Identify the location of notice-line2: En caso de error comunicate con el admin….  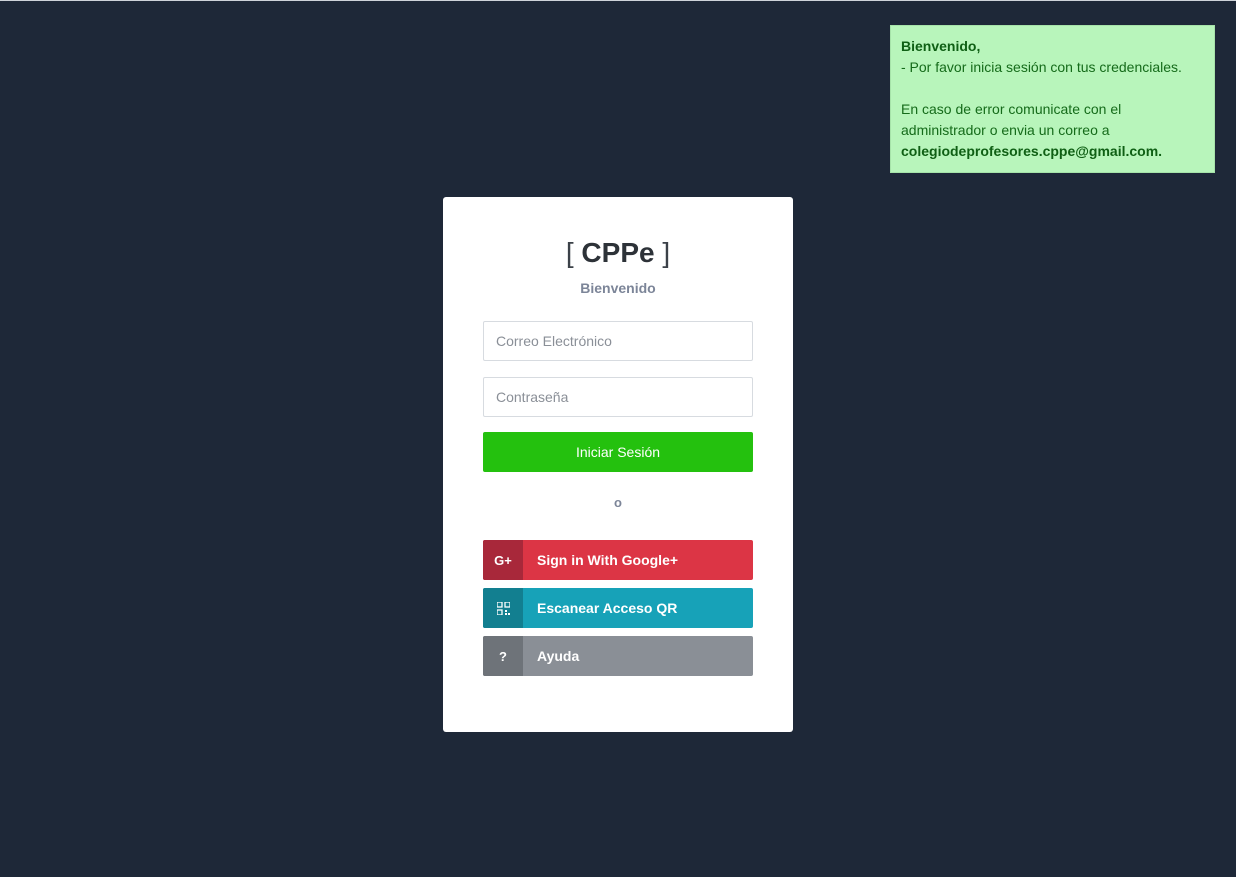
(1011, 119).